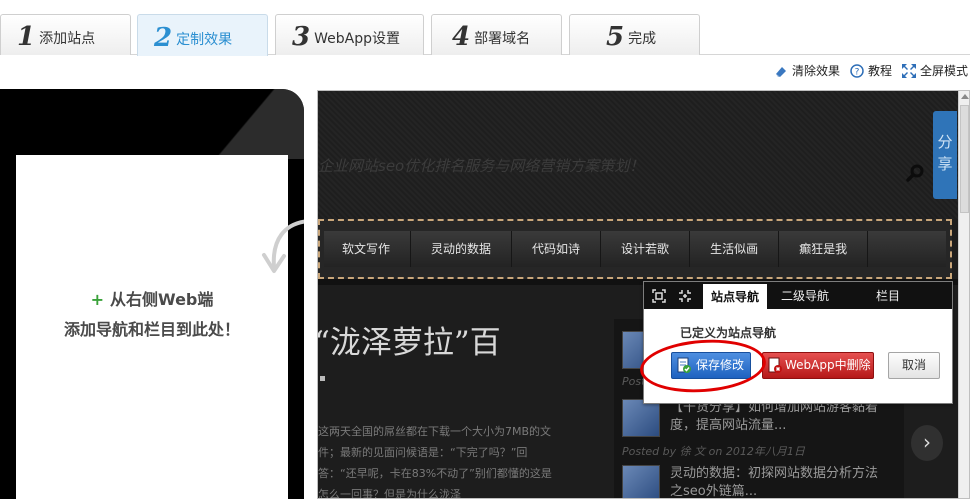  I want to click on popup-message: 已定义为站点导航, so click(728, 333).